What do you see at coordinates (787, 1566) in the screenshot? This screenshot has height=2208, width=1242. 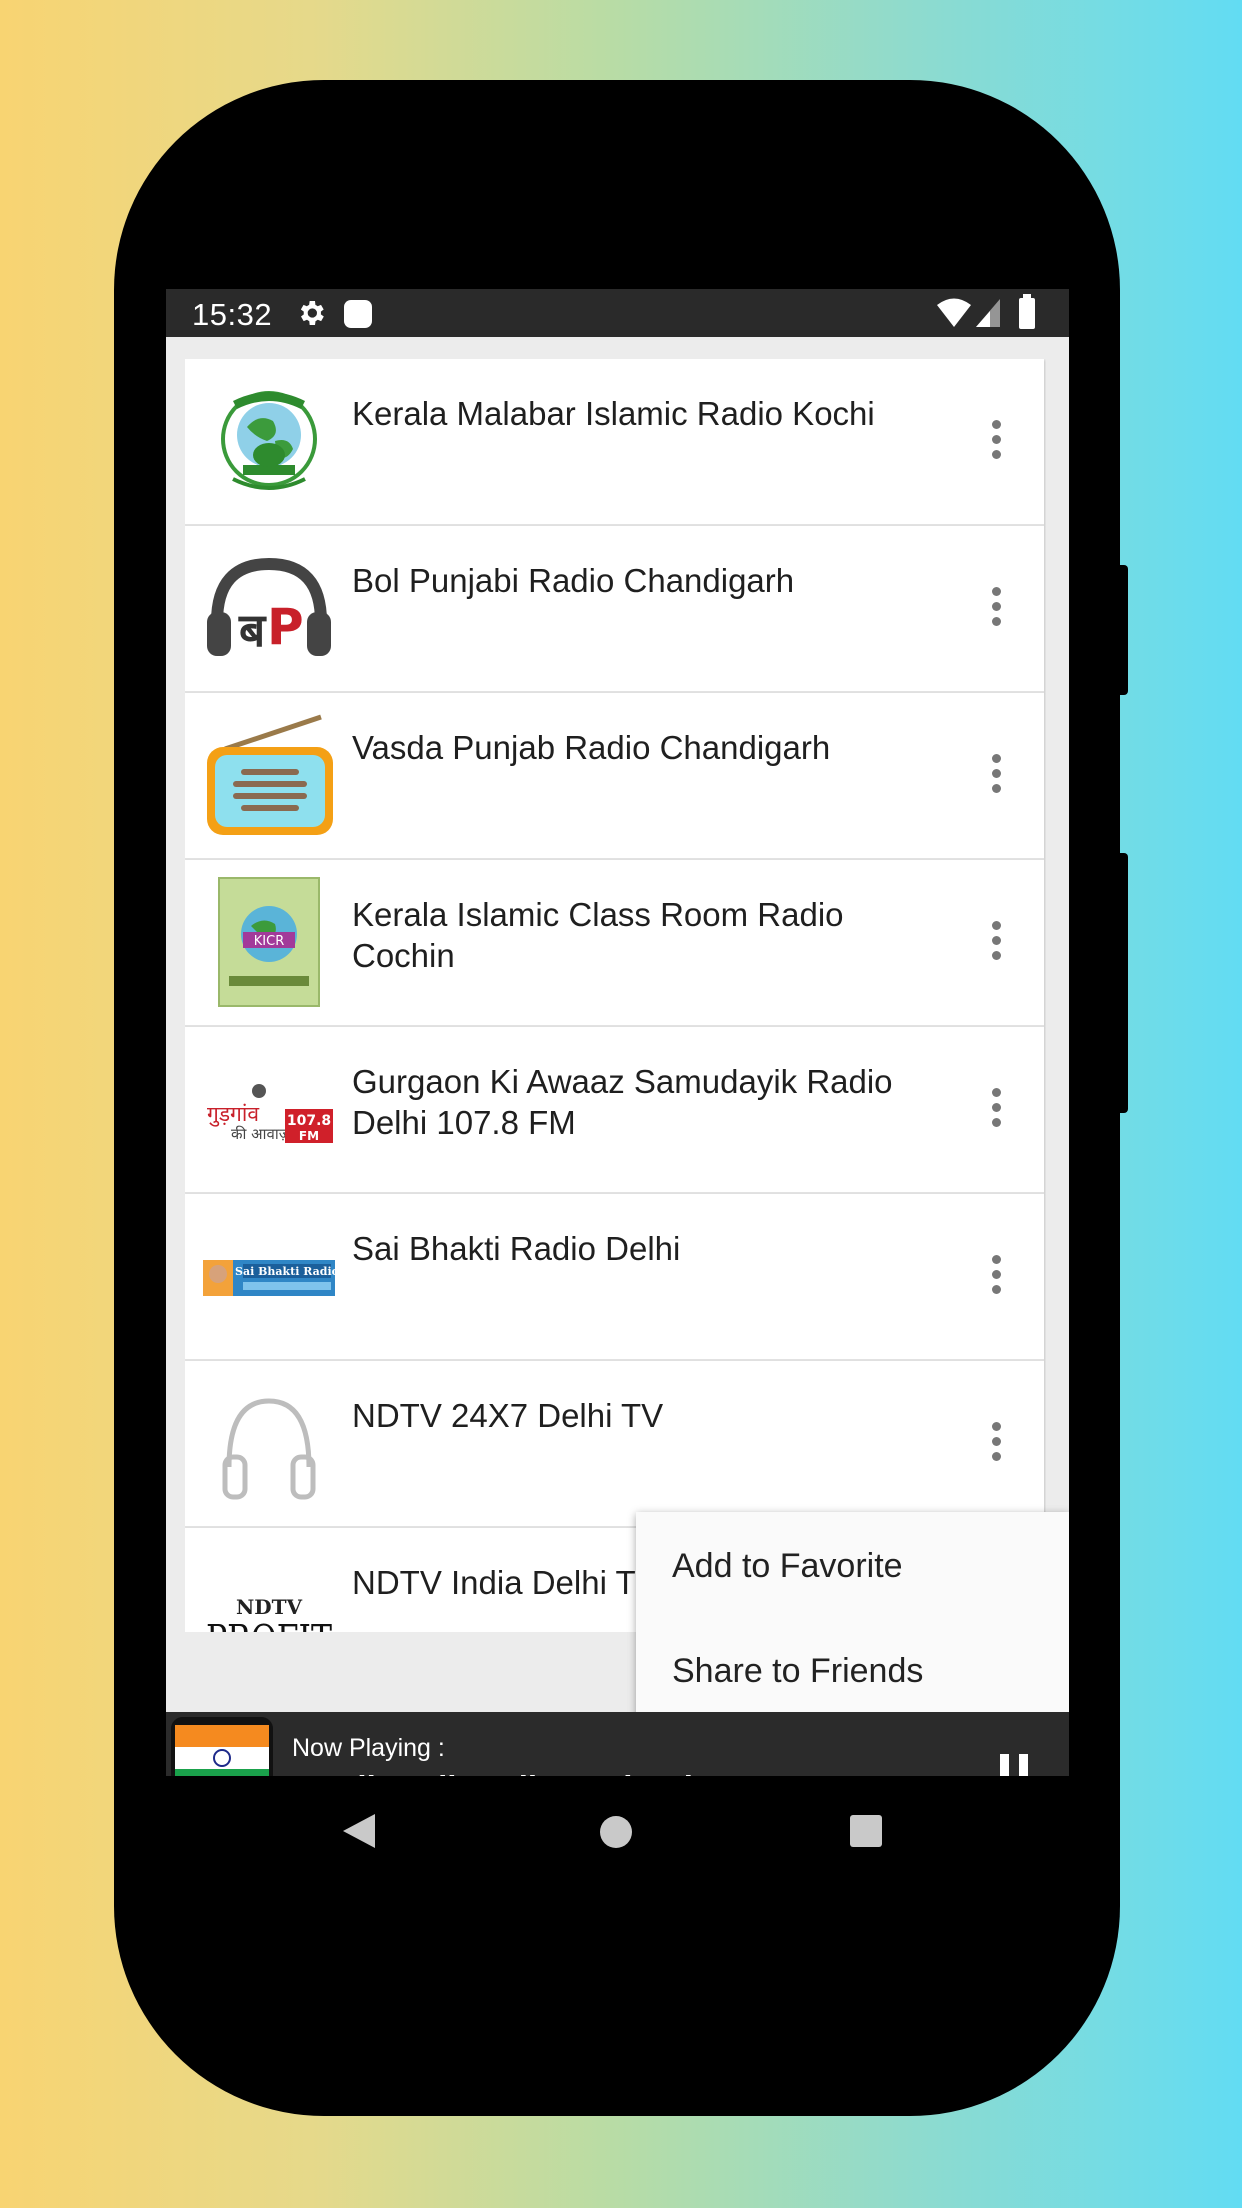 I see `add-to-favorite-menu-item: Add to Favorite` at bounding box center [787, 1566].